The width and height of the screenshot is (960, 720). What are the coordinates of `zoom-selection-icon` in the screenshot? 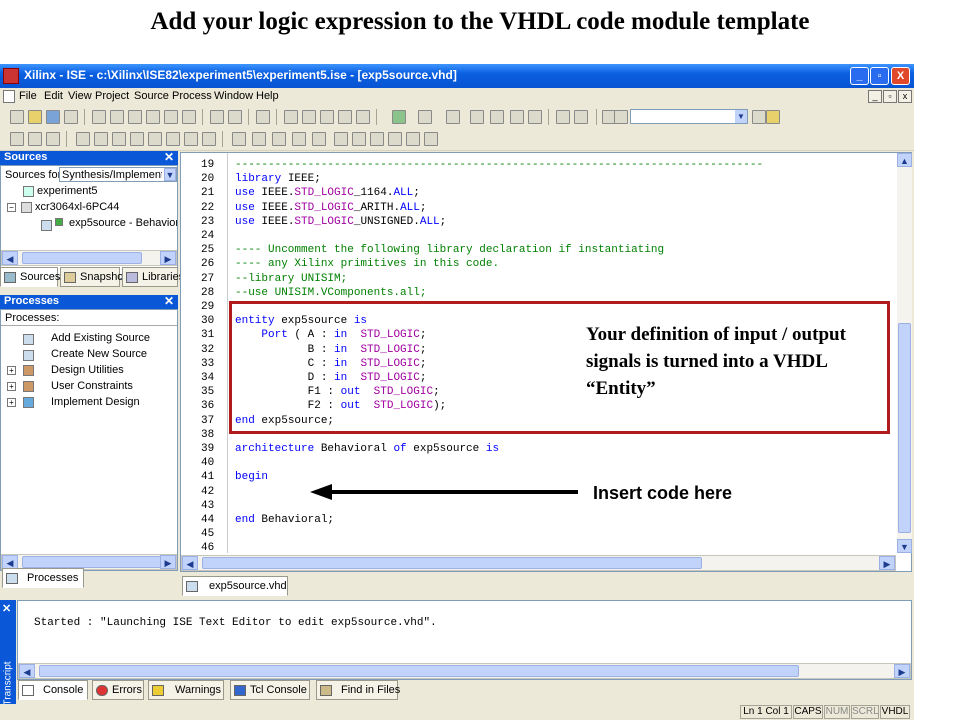 It's located at (345, 117).